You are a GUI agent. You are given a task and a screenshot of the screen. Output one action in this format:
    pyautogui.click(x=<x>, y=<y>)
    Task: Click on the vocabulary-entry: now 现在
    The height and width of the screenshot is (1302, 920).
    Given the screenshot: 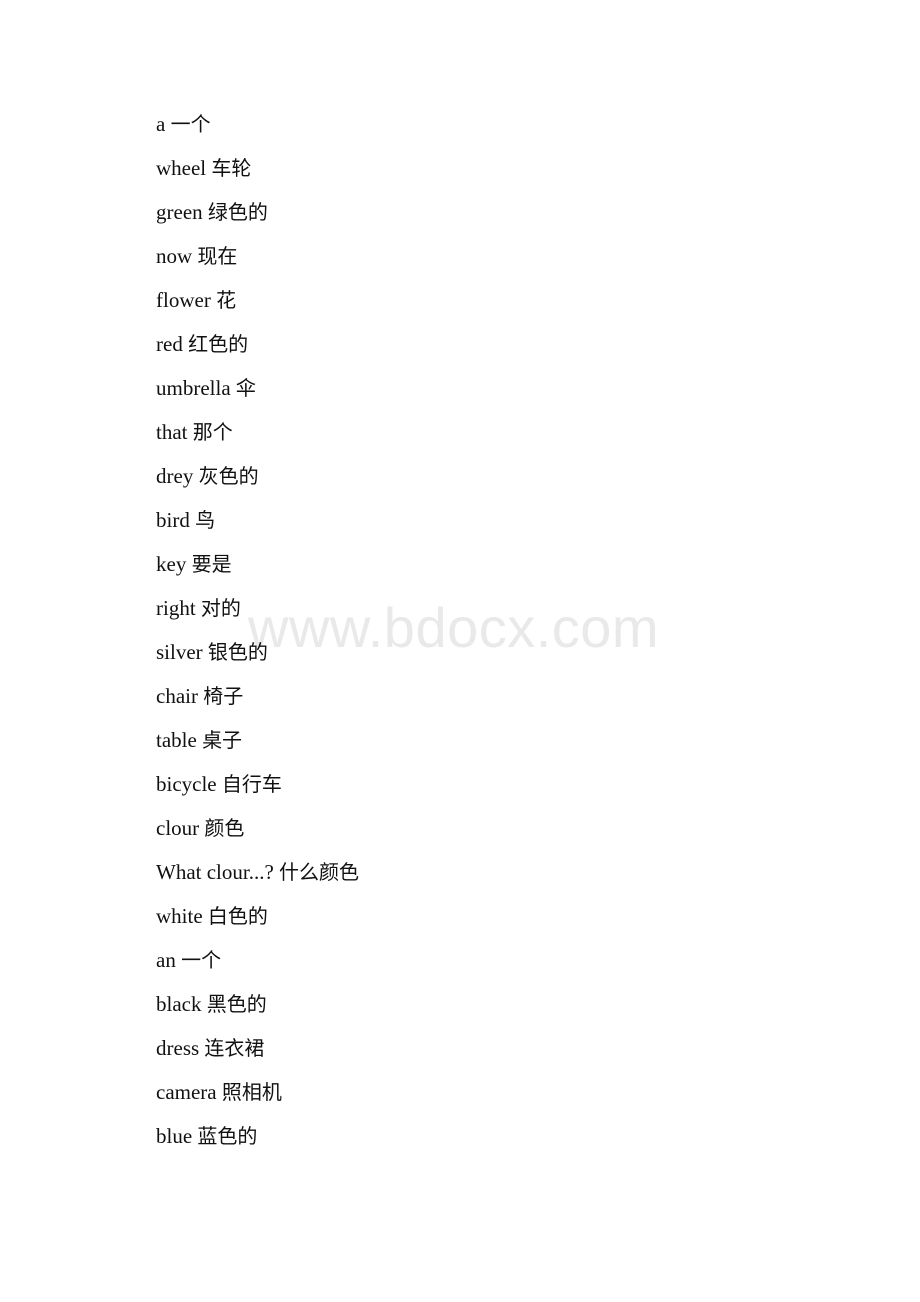 What is the action you would take?
    pyautogui.click(x=506, y=256)
    